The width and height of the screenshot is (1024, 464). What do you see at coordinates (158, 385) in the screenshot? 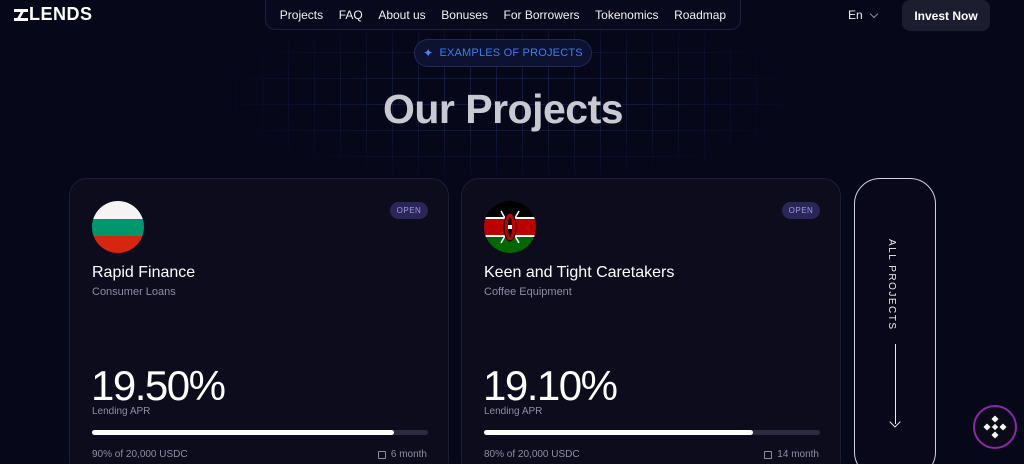
I see `project-apr: 19.50%` at bounding box center [158, 385].